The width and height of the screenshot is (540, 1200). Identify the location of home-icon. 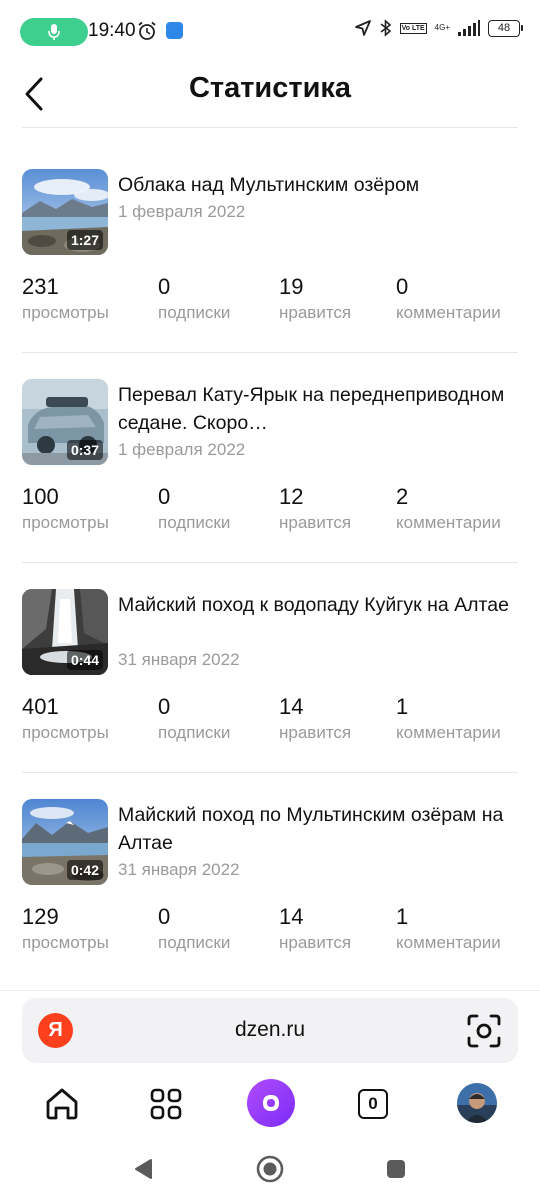
(62, 1104).